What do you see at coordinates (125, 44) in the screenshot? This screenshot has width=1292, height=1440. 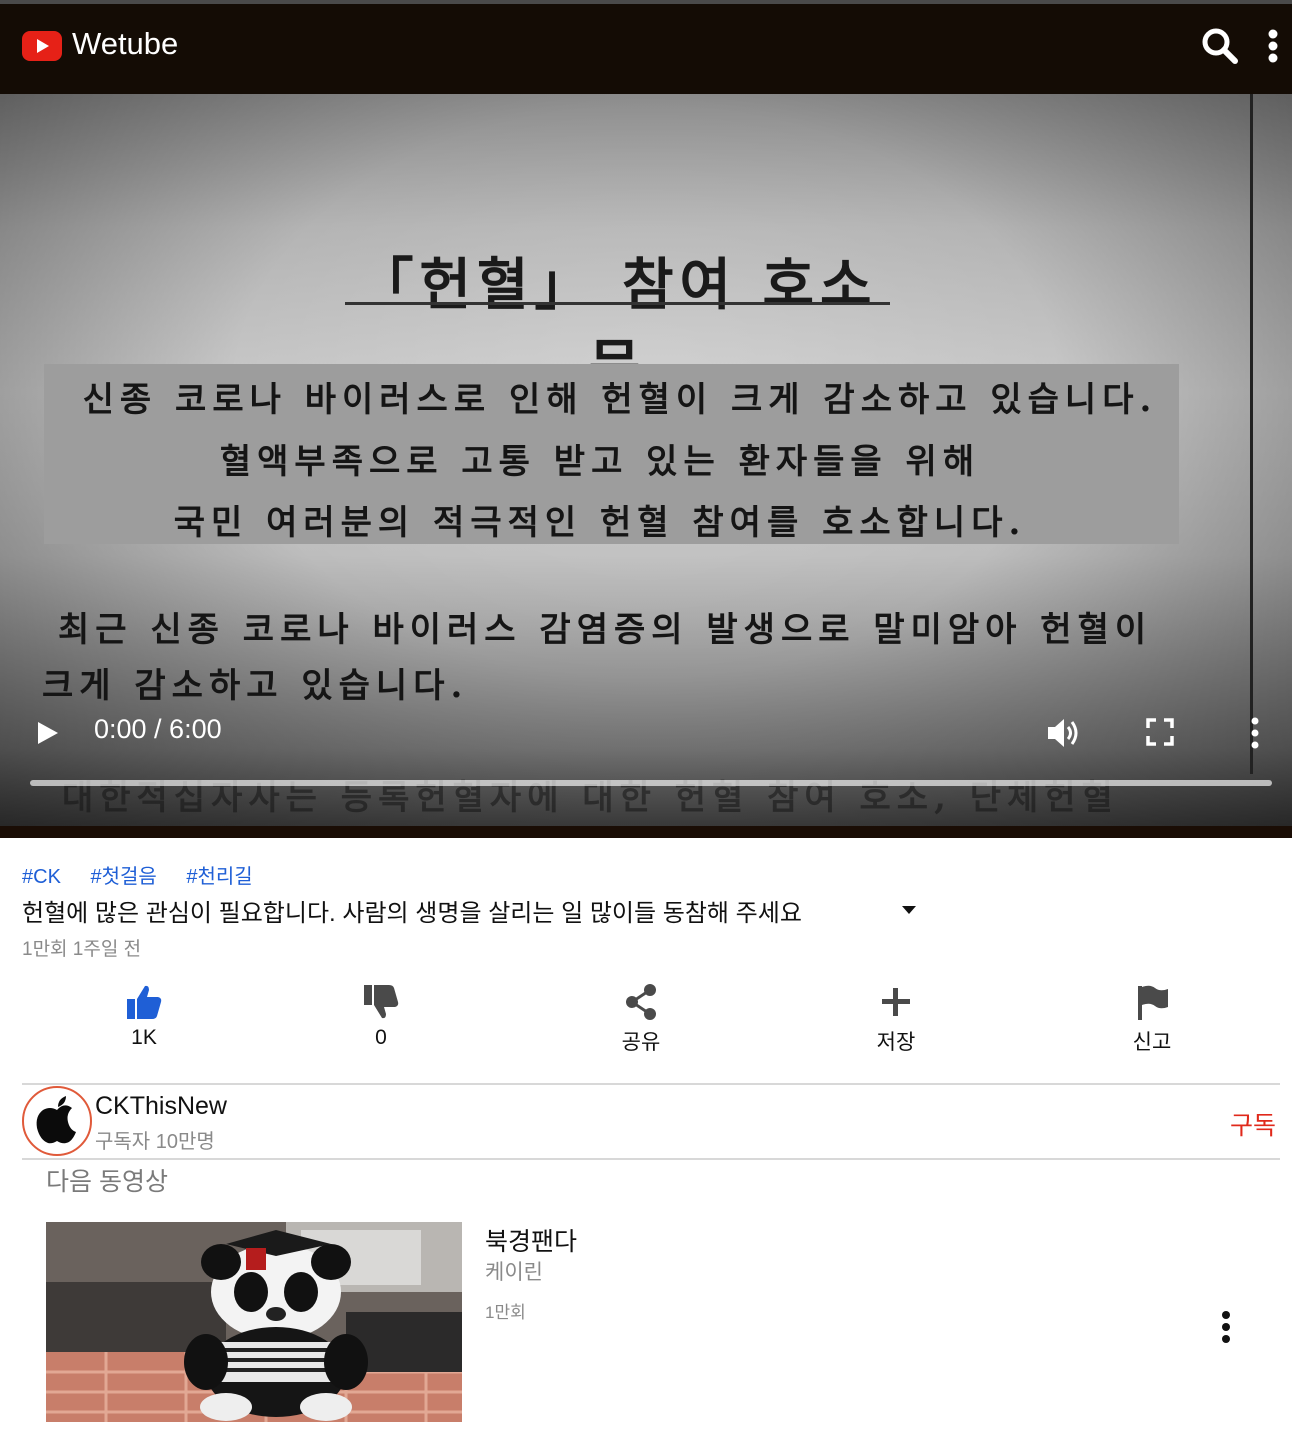 I see `app-title: Wetube` at bounding box center [125, 44].